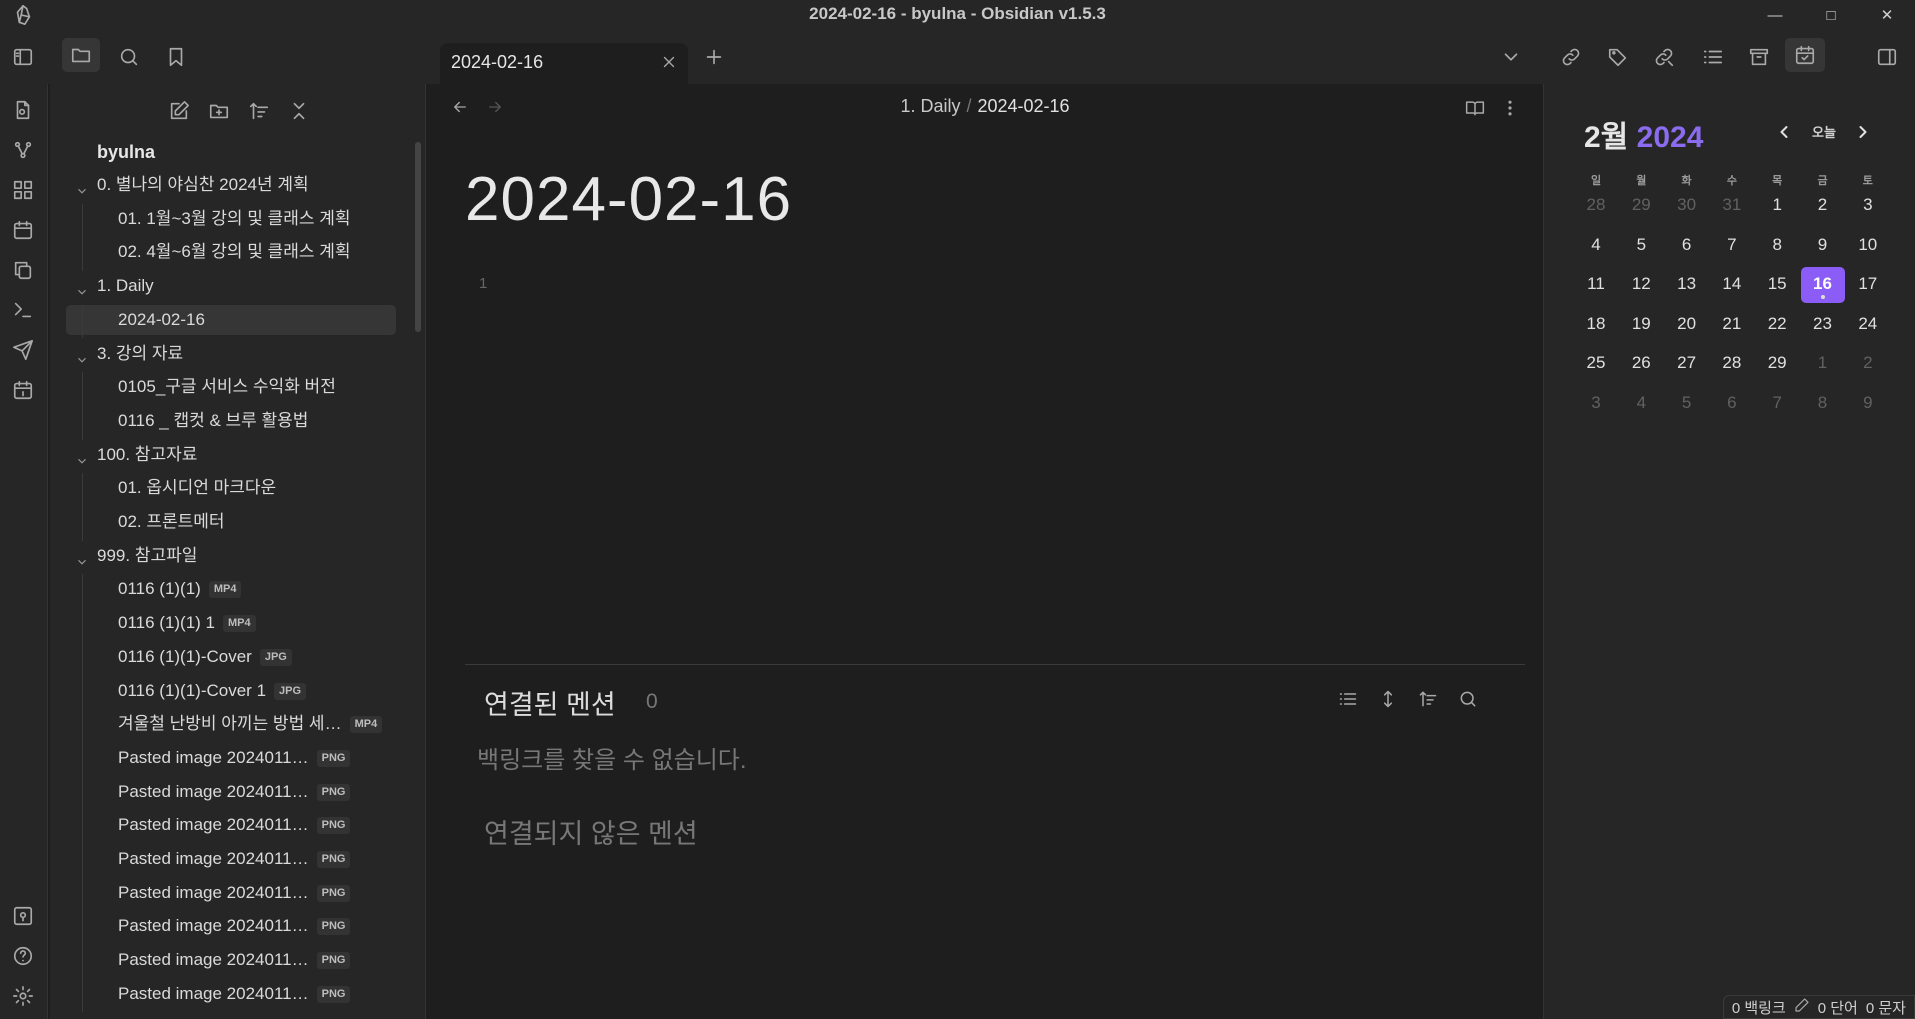 This screenshot has height=1019, width=1915. I want to click on tab-close-icon, so click(669, 64).